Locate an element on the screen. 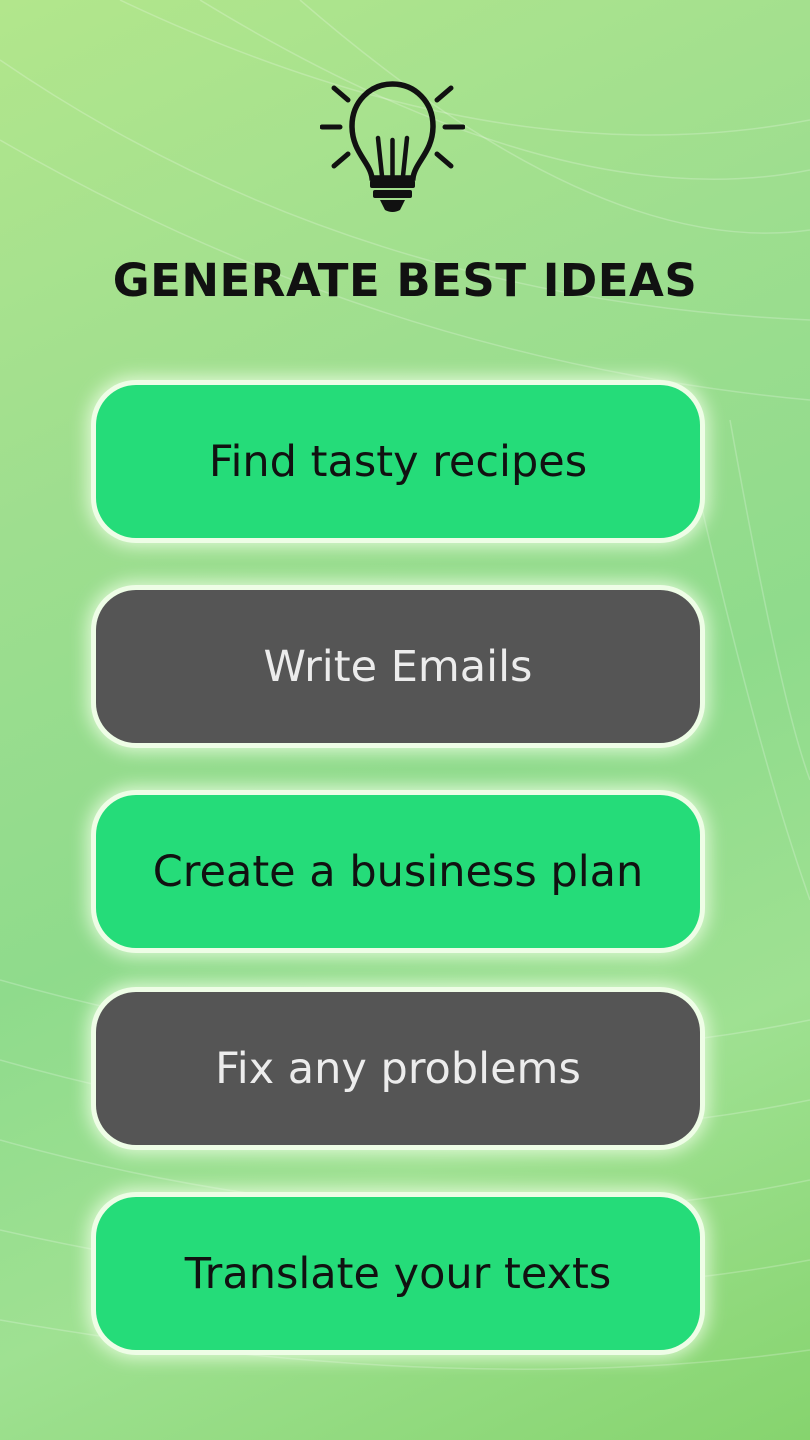 This screenshot has width=810, height=1440. option-label: Find tasty recipes is located at coordinates (398, 461).